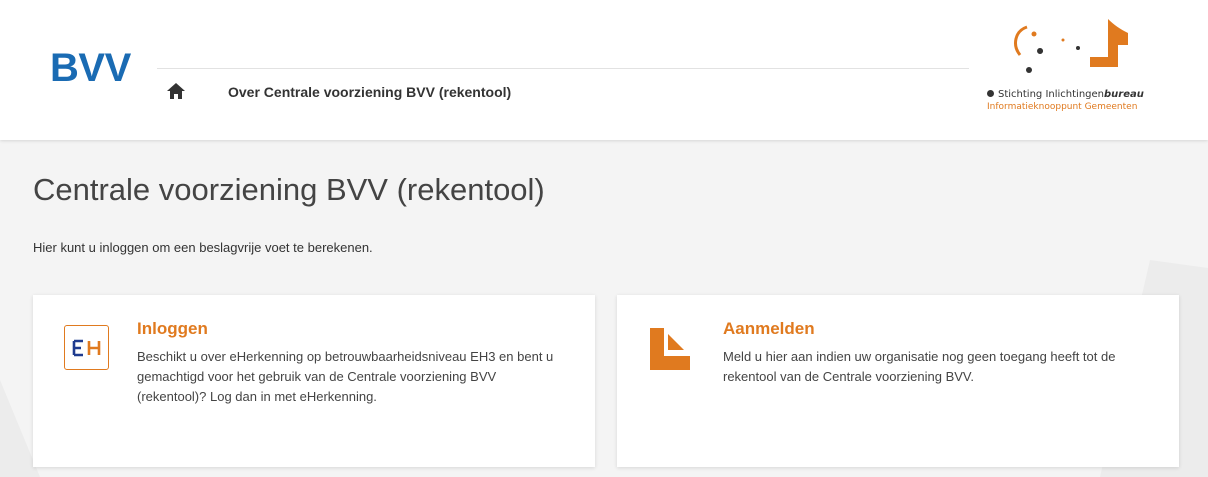 This screenshot has width=1208, height=477. I want to click on eherkenning-icon, so click(86, 347).